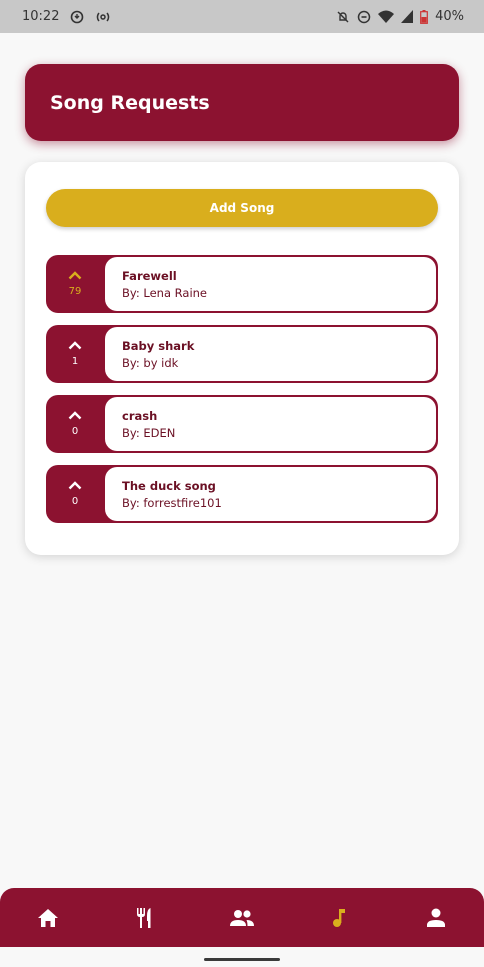 Image resolution: width=484 pixels, height=967 pixels. Describe the element at coordinates (149, 432) in the screenshot. I see `song-artist: By: EDEN` at that location.